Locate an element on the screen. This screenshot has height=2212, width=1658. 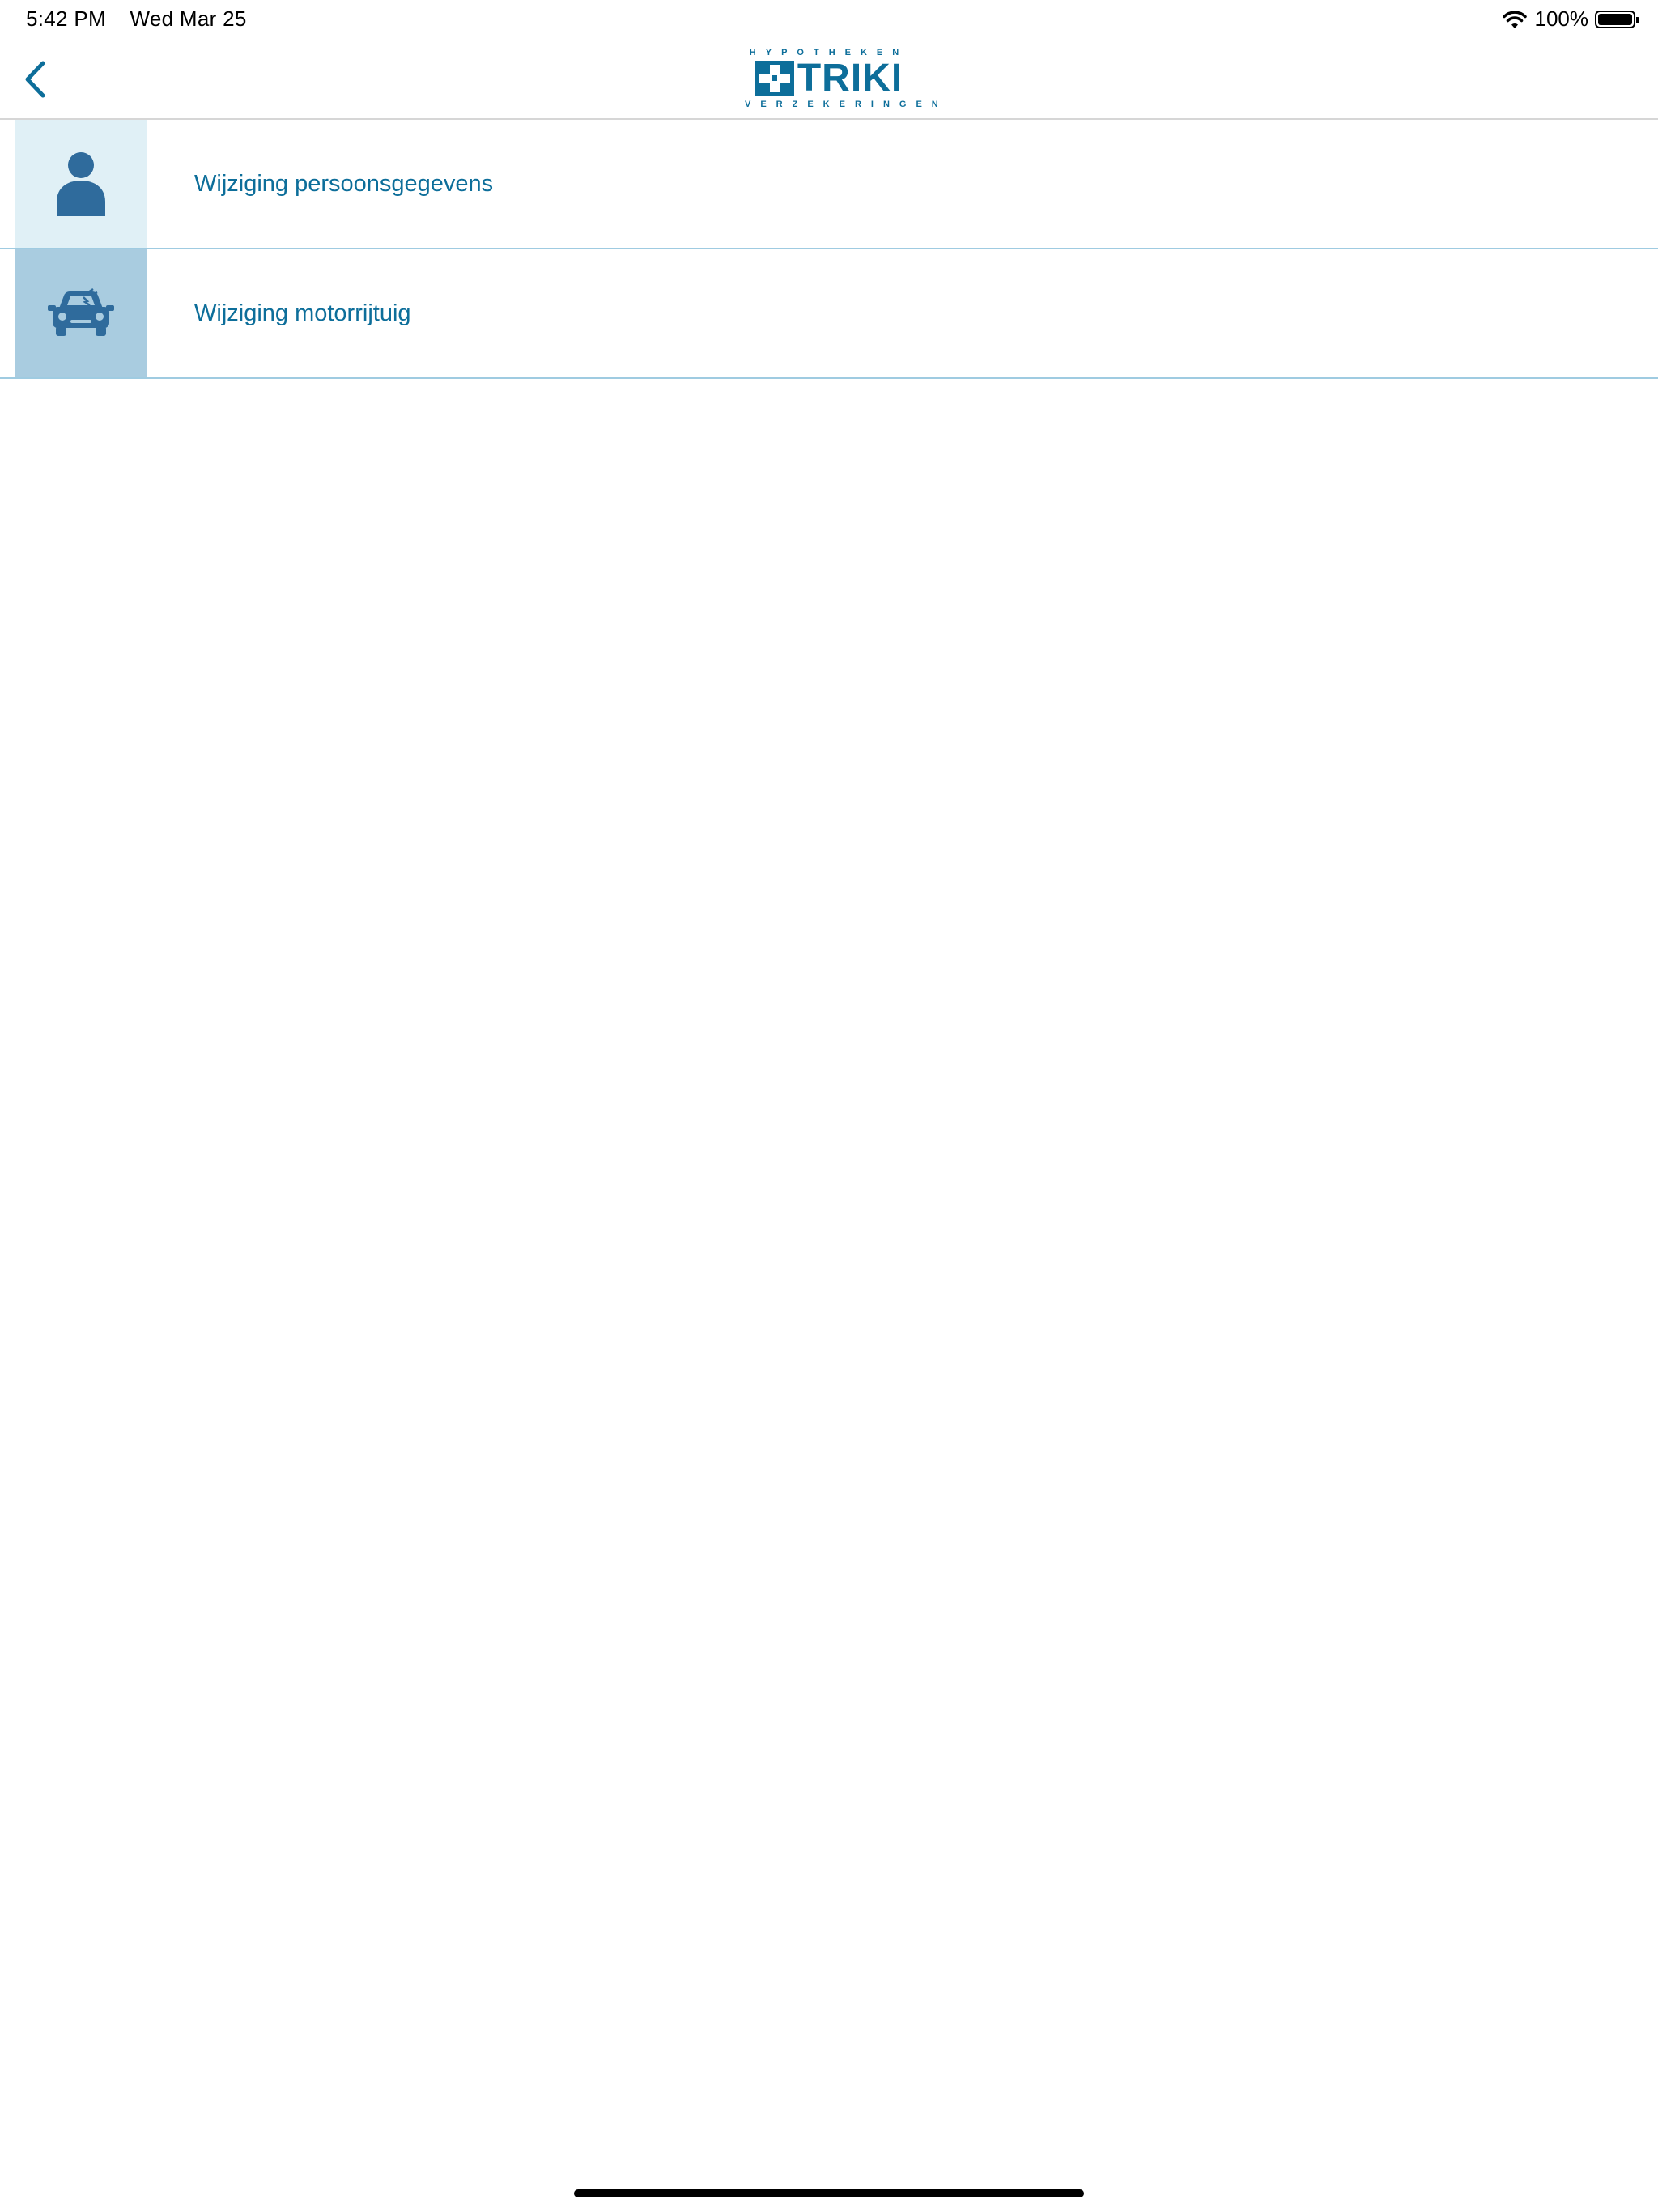
car-damage-icon is located at coordinates (81, 312).